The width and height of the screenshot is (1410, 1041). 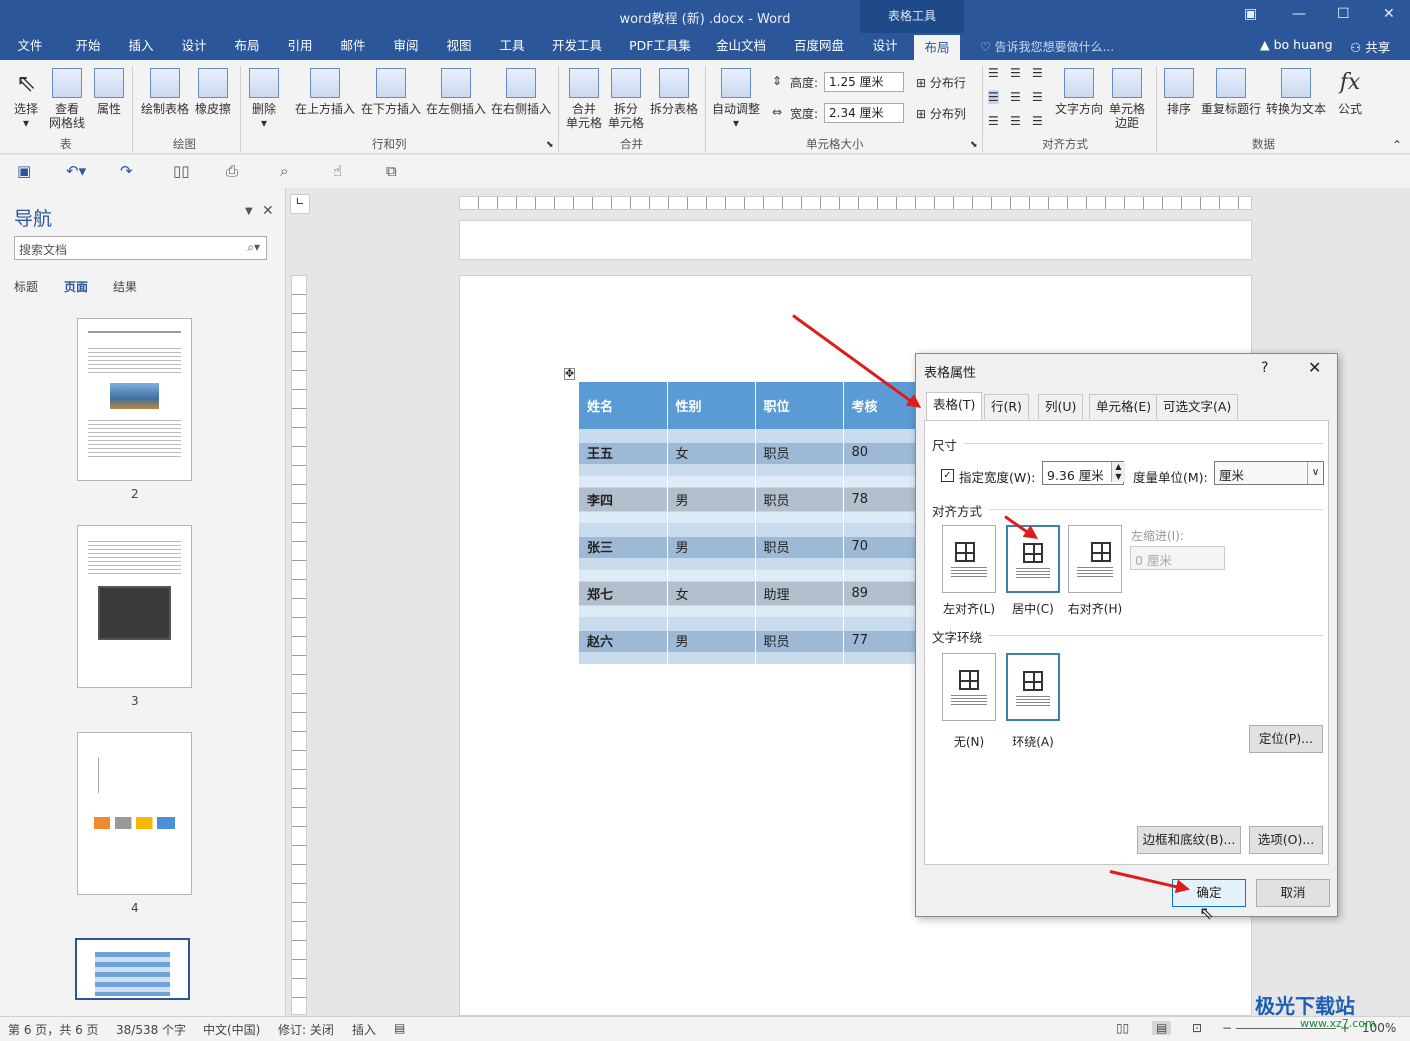 What do you see at coordinates (864, 82) in the screenshot?
I see `height-input: 1.25 厘米` at bounding box center [864, 82].